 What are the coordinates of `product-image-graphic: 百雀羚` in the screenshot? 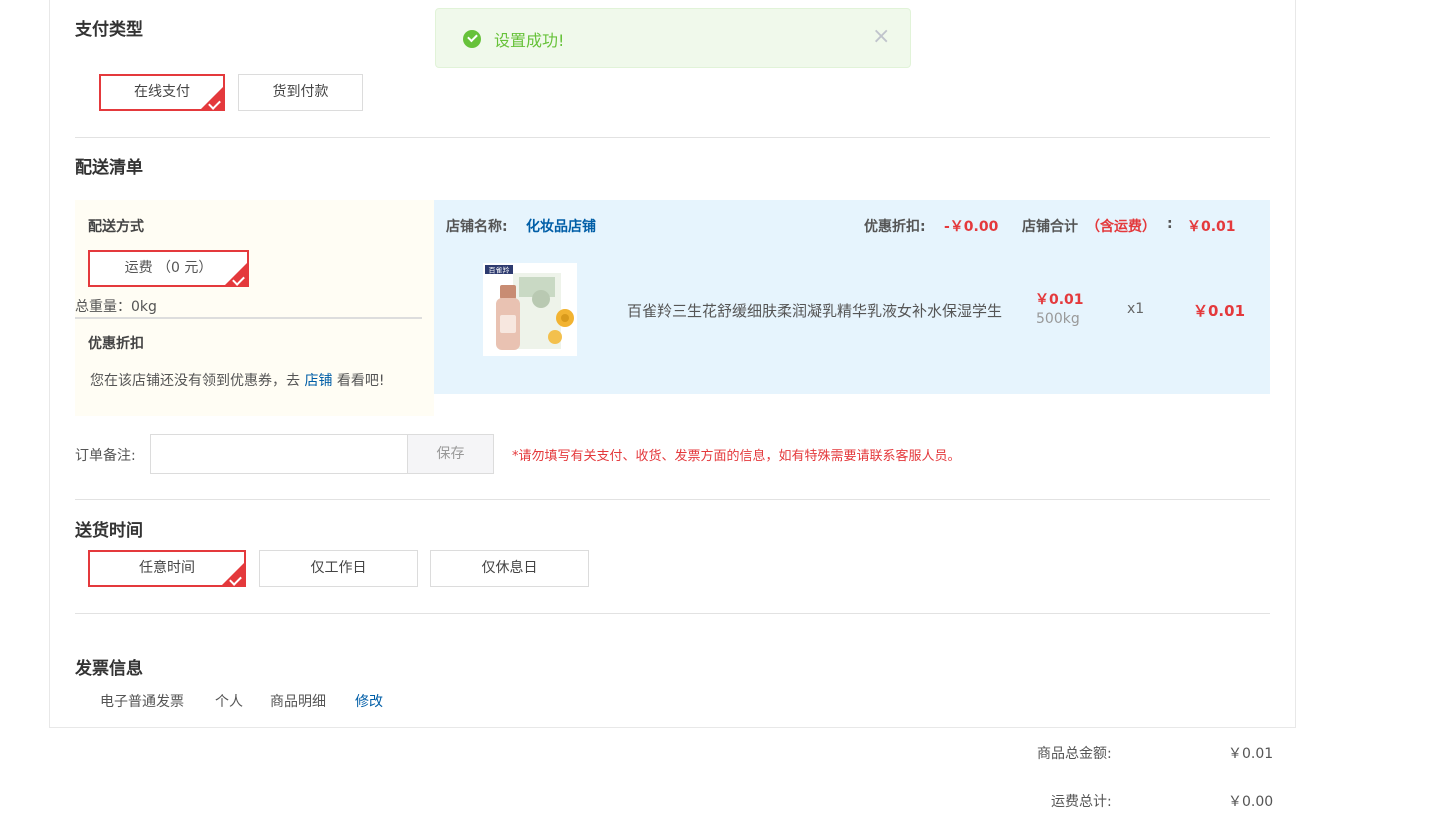 It's located at (530, 309).